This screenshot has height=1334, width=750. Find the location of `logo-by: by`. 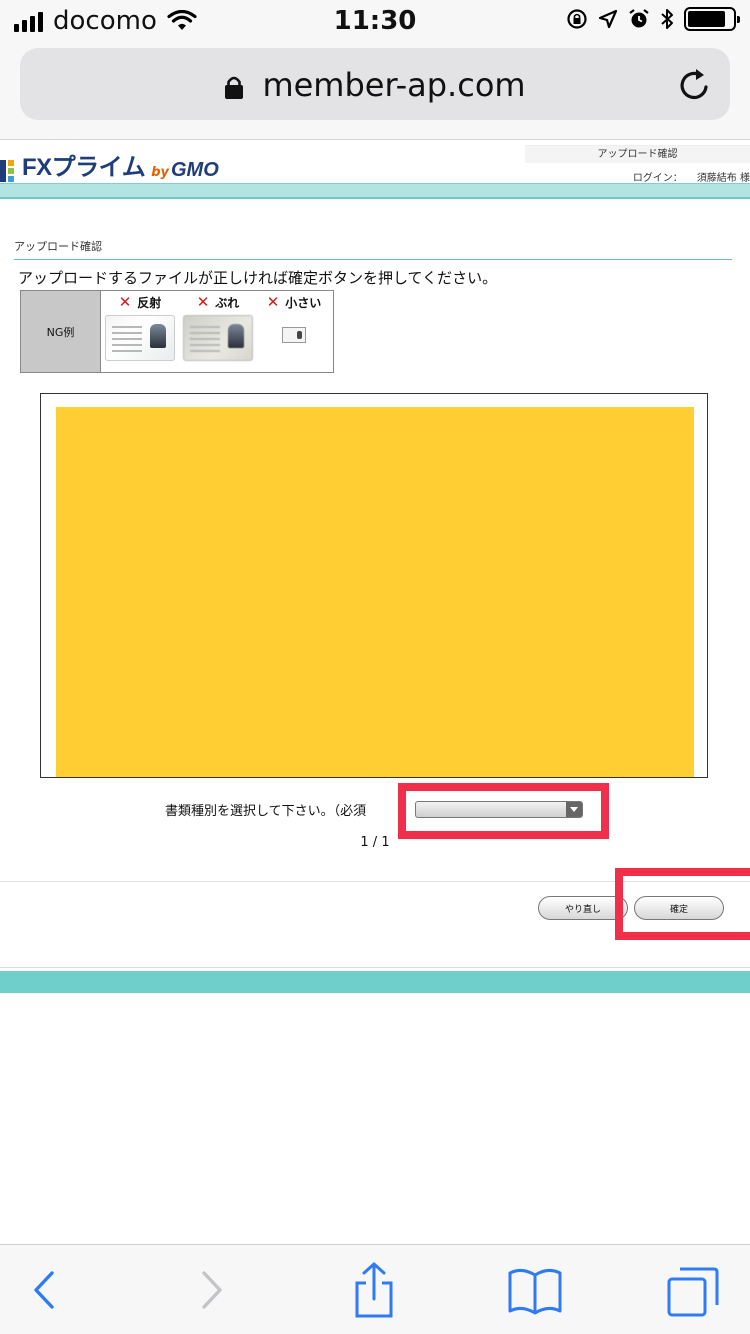

logo-by: by is located at coordinates (160, 172).